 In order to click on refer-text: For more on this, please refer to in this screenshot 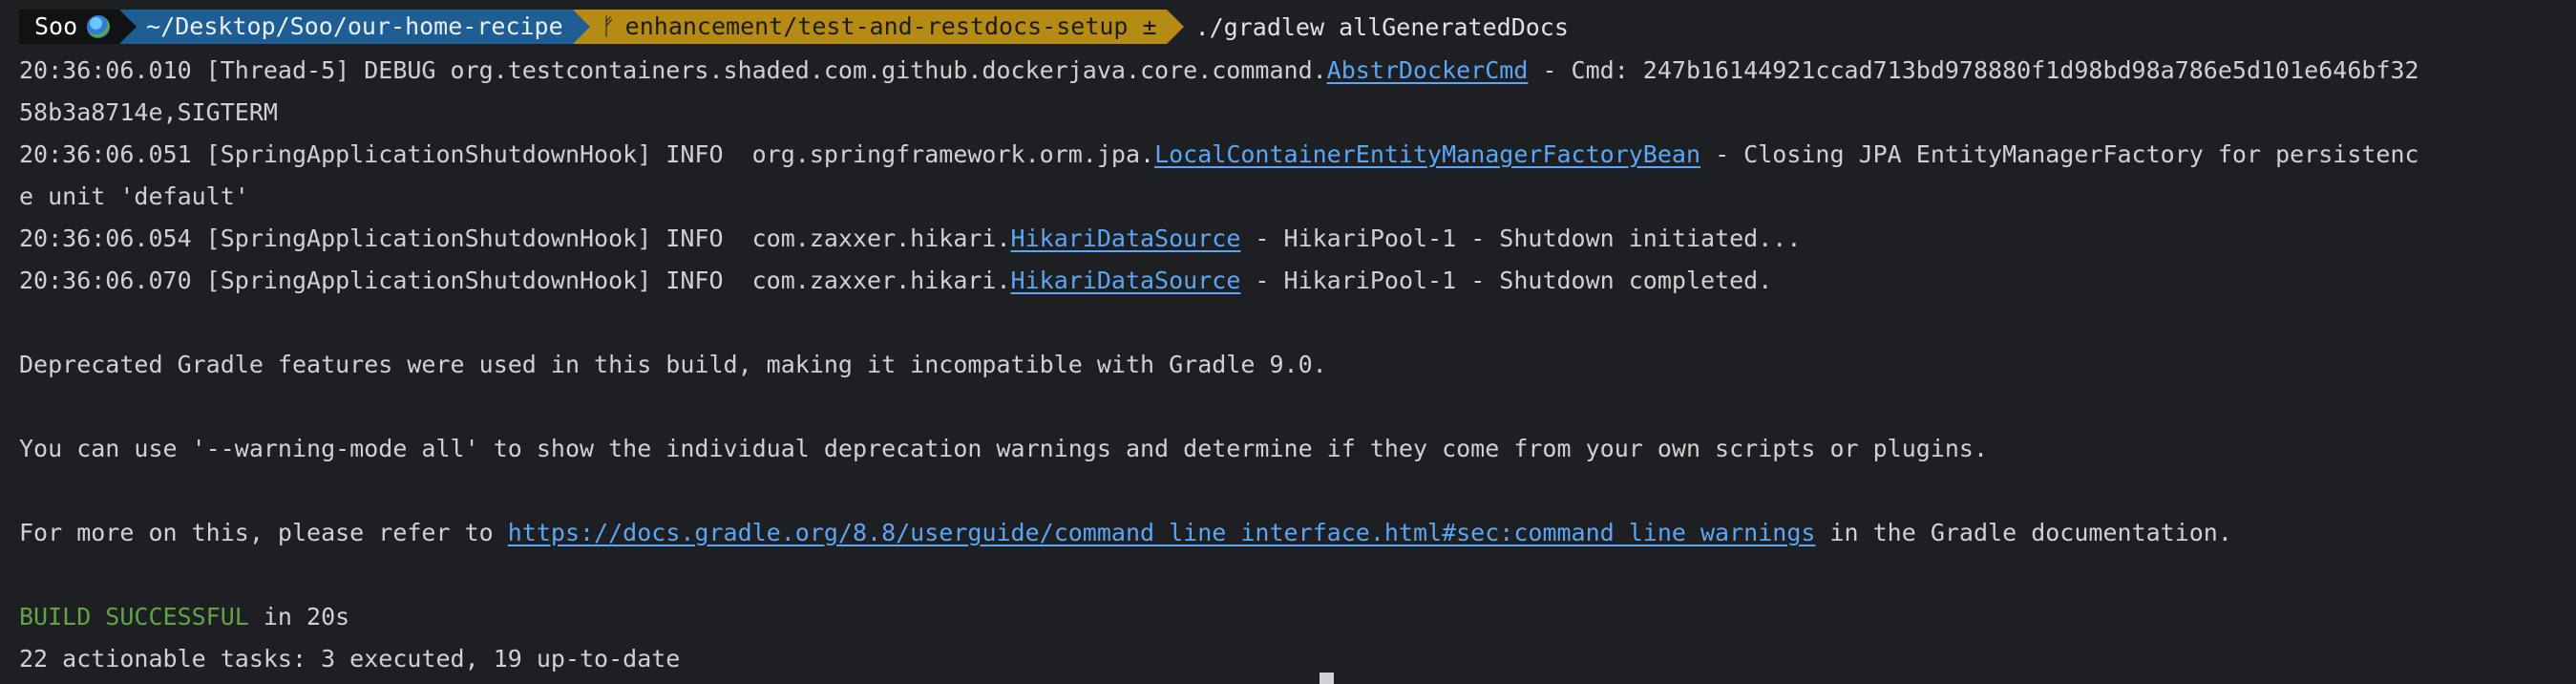, I will do `click(263, 532)`.